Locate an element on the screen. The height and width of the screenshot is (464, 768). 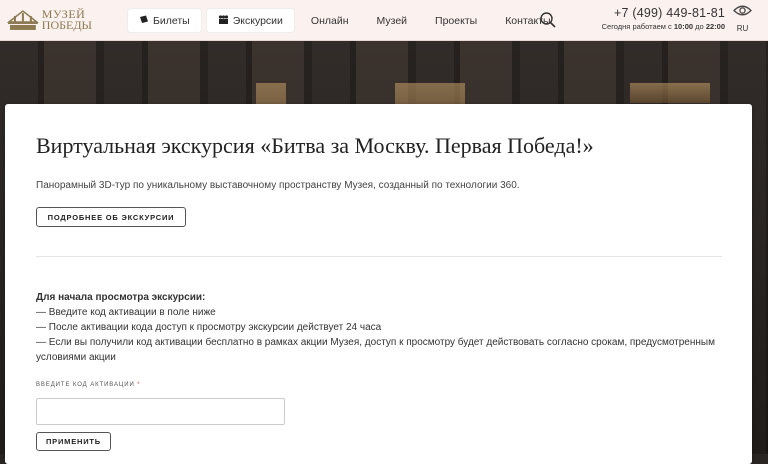
window-light is located at coordinates (670, 93).